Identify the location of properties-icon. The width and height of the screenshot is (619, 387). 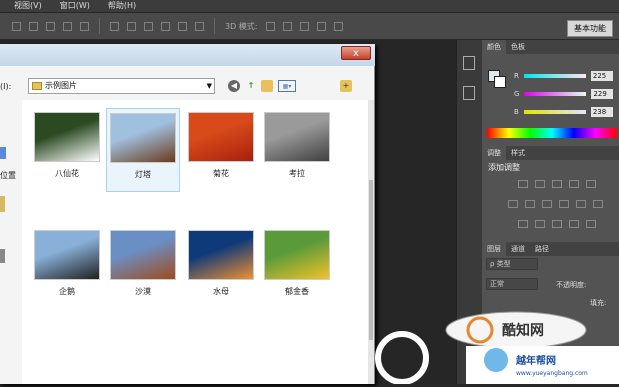
(469, 93).